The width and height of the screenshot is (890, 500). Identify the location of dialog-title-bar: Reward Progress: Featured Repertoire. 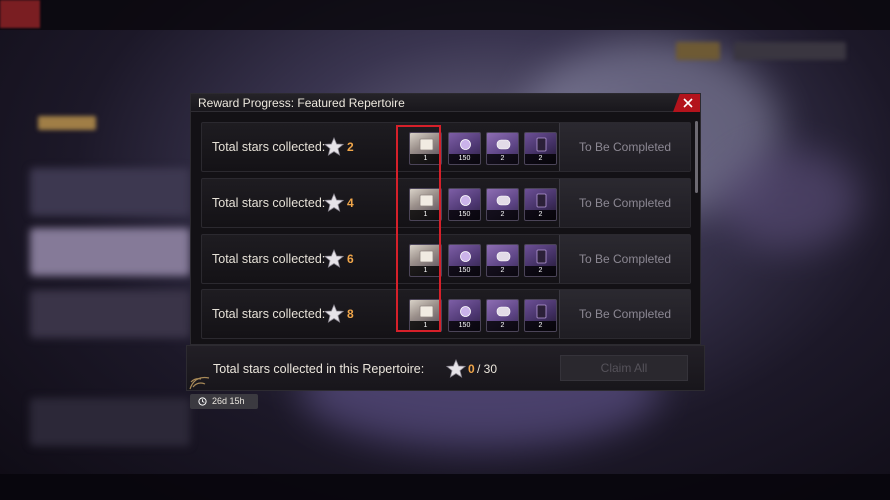
(445, 103).